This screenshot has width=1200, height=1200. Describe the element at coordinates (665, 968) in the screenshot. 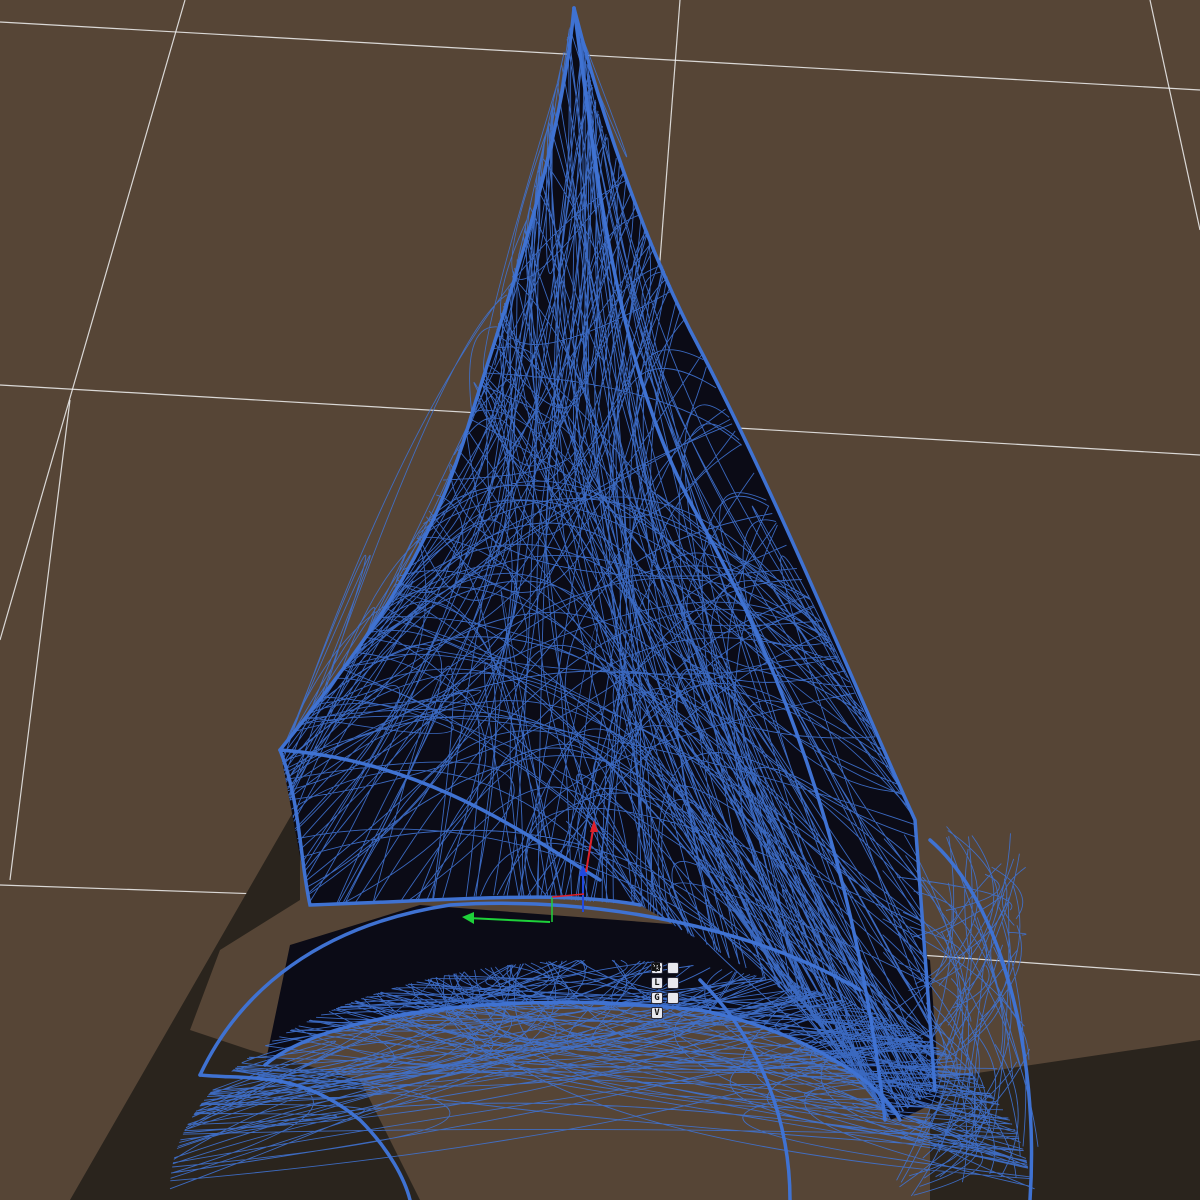

I see `move-tool-button` at that location.